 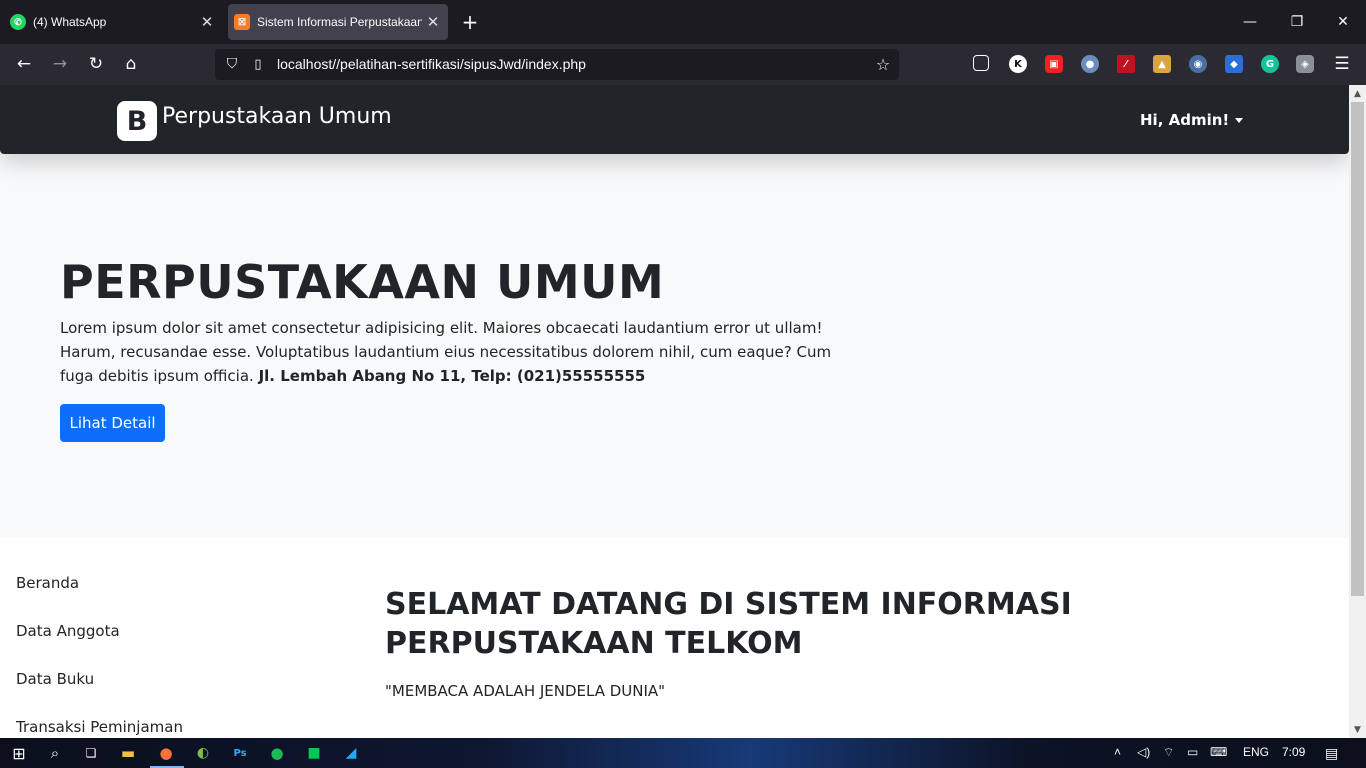 What do you see at coordinates (1162, 64) in the screenshot?
I see `extension-broom-icon: ▲` at bounding box center [1162, 64].